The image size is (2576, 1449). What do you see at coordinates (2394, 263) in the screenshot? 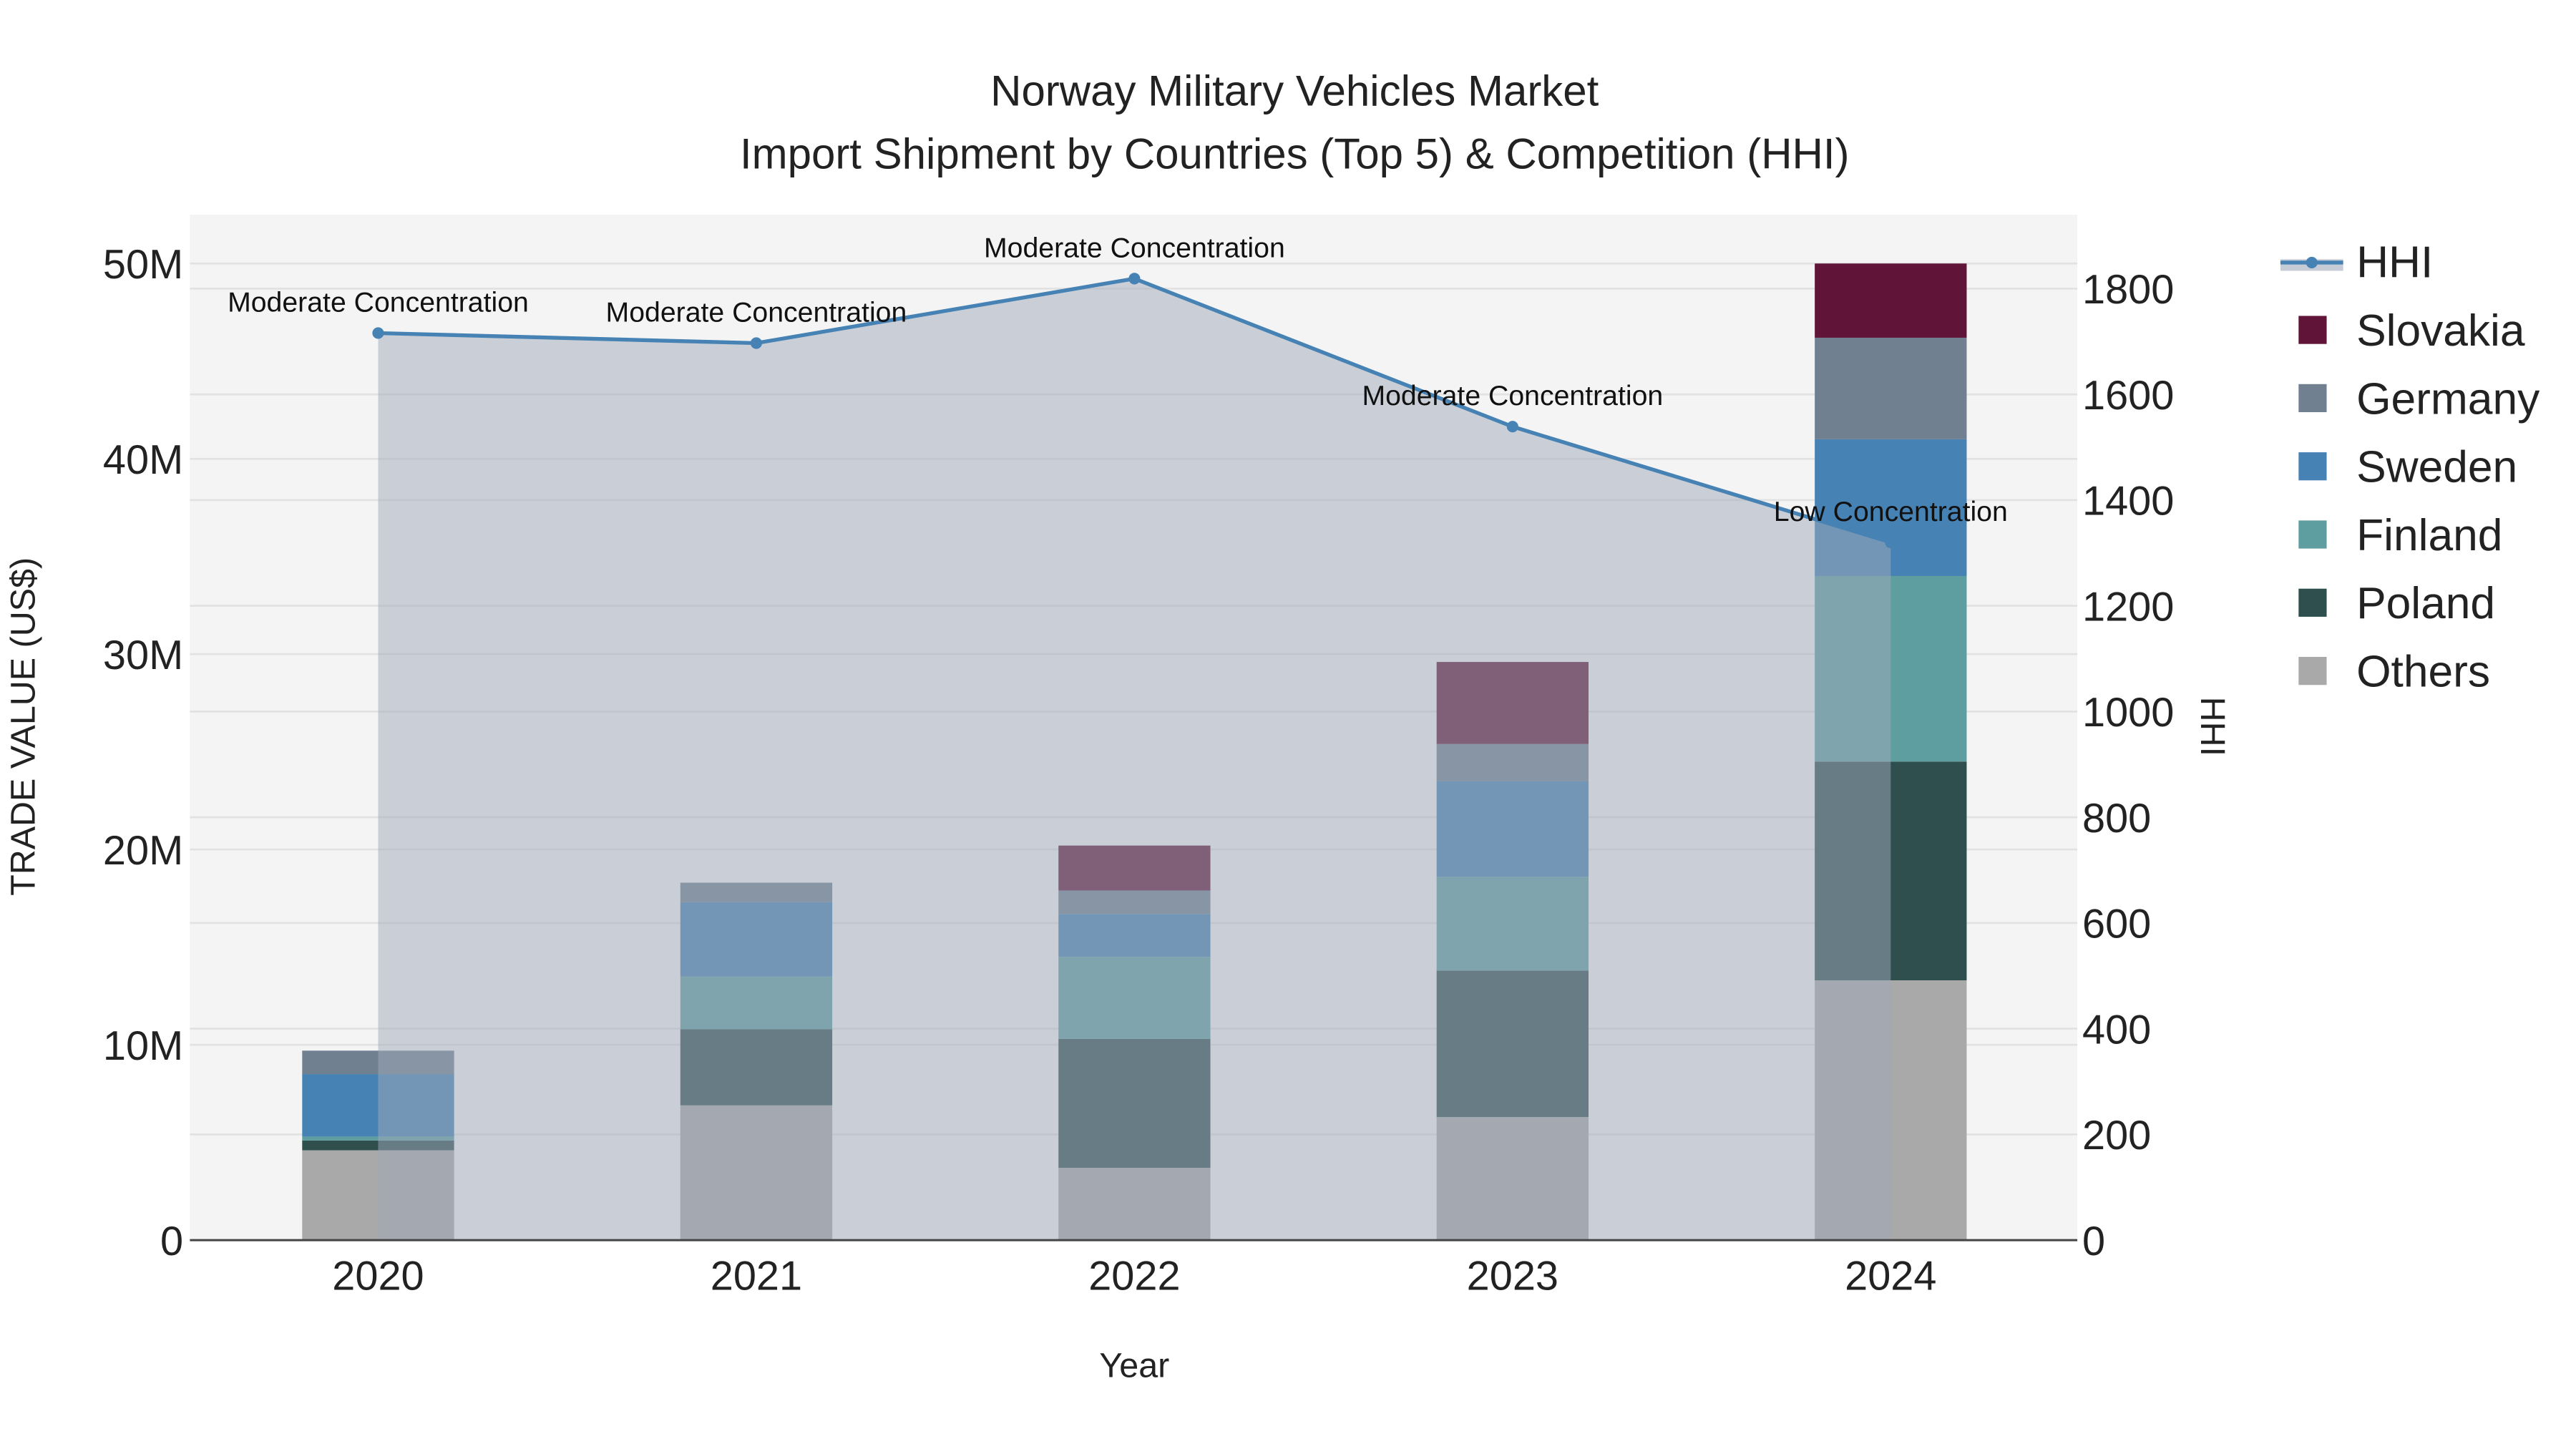
I see `legend-label: HHI` at bounding box center [2394, 263].